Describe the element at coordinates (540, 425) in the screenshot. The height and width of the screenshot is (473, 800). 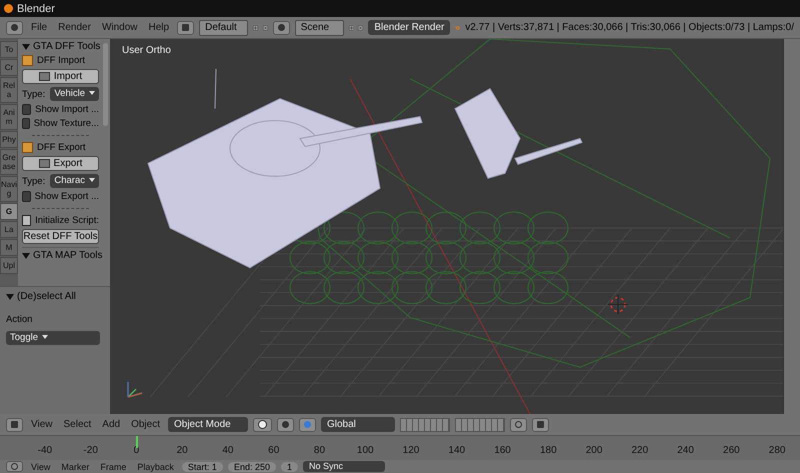
I see `render-button` at that location.